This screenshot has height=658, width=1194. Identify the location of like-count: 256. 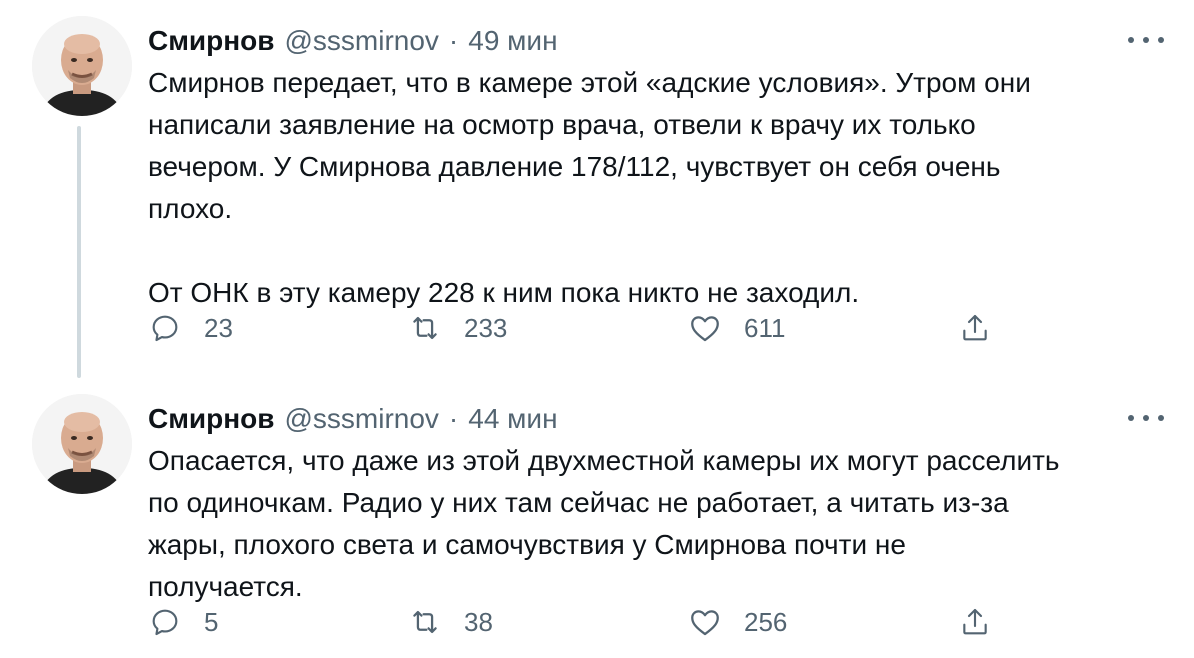
(766, 621).